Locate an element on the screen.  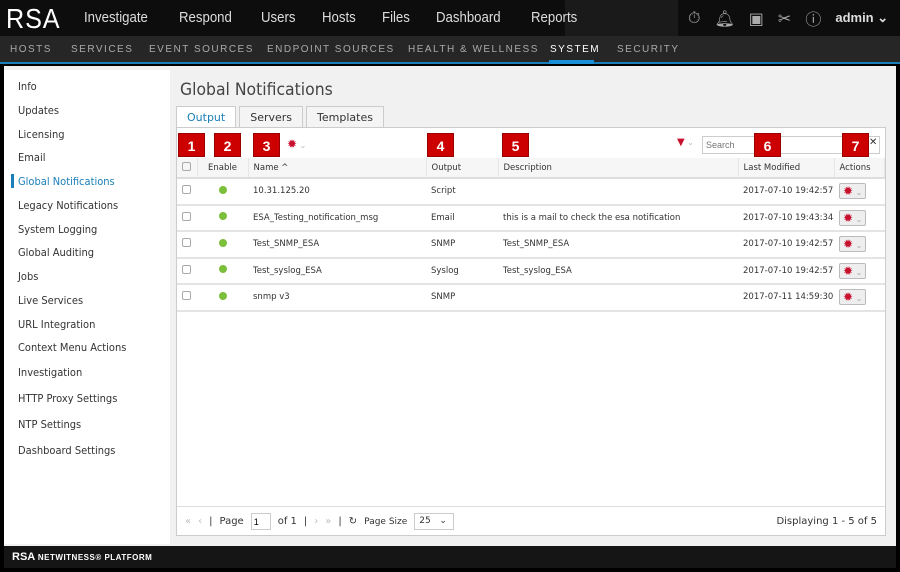
settings-panel-icon: ▣ is located at coordinates (756, 18).